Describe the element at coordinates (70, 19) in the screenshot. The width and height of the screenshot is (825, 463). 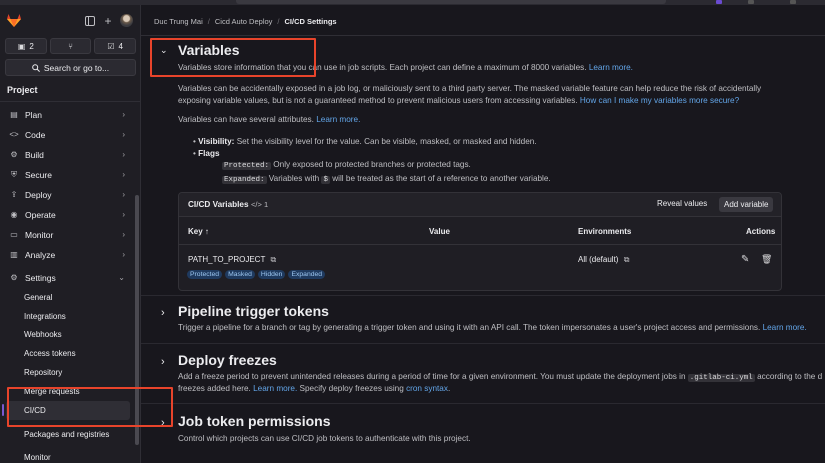
I see `sidebar-header: +` at that location.